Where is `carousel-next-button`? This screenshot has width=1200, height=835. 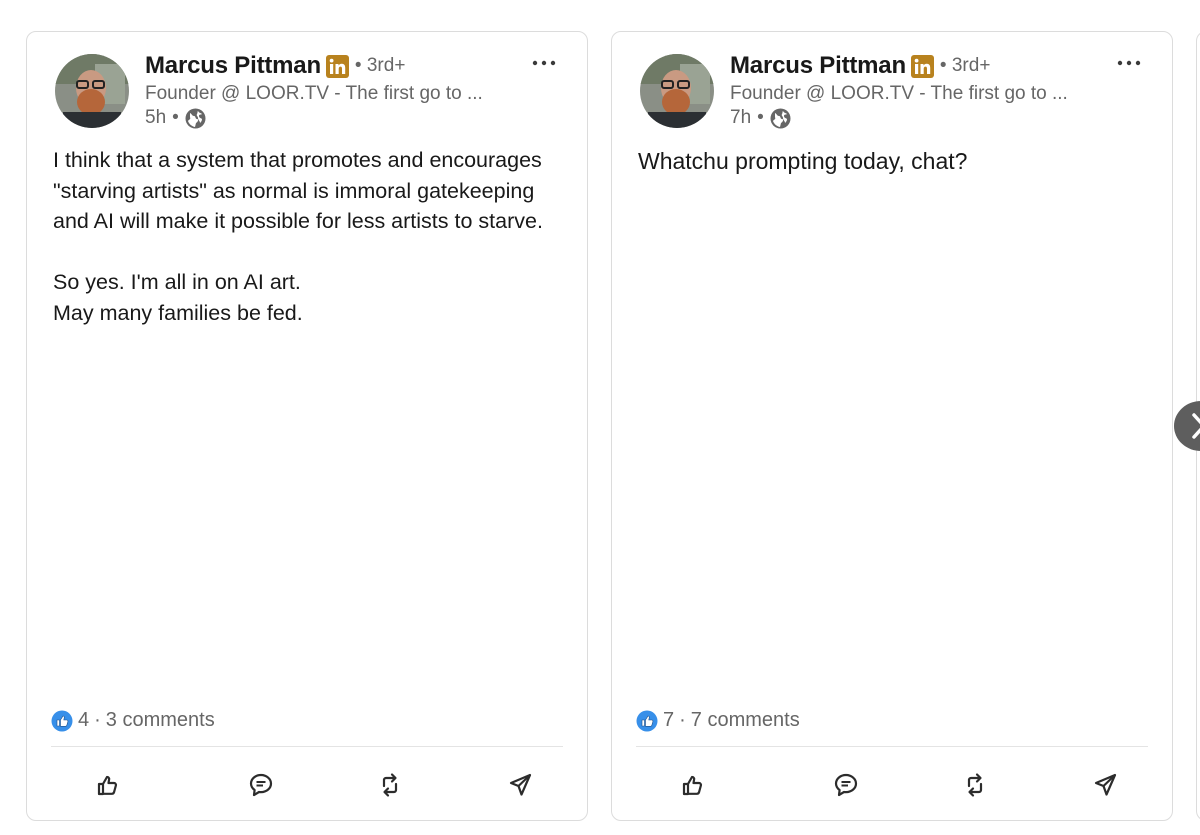
carousel-next-button is located at coordinates (1187, 426).